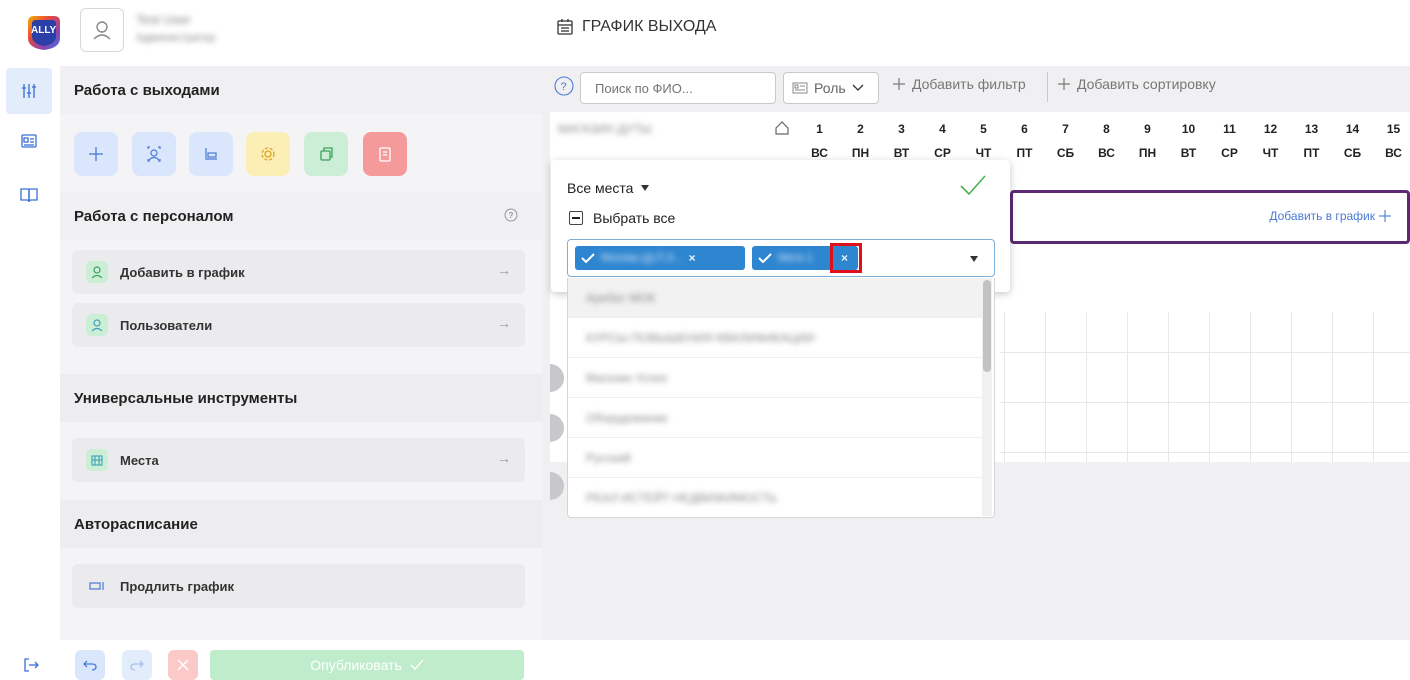 Image resolution: width=1410 pixels, height=680 pixels. I want to click on bottom-bar: Опубликовать, so click(705, 660).